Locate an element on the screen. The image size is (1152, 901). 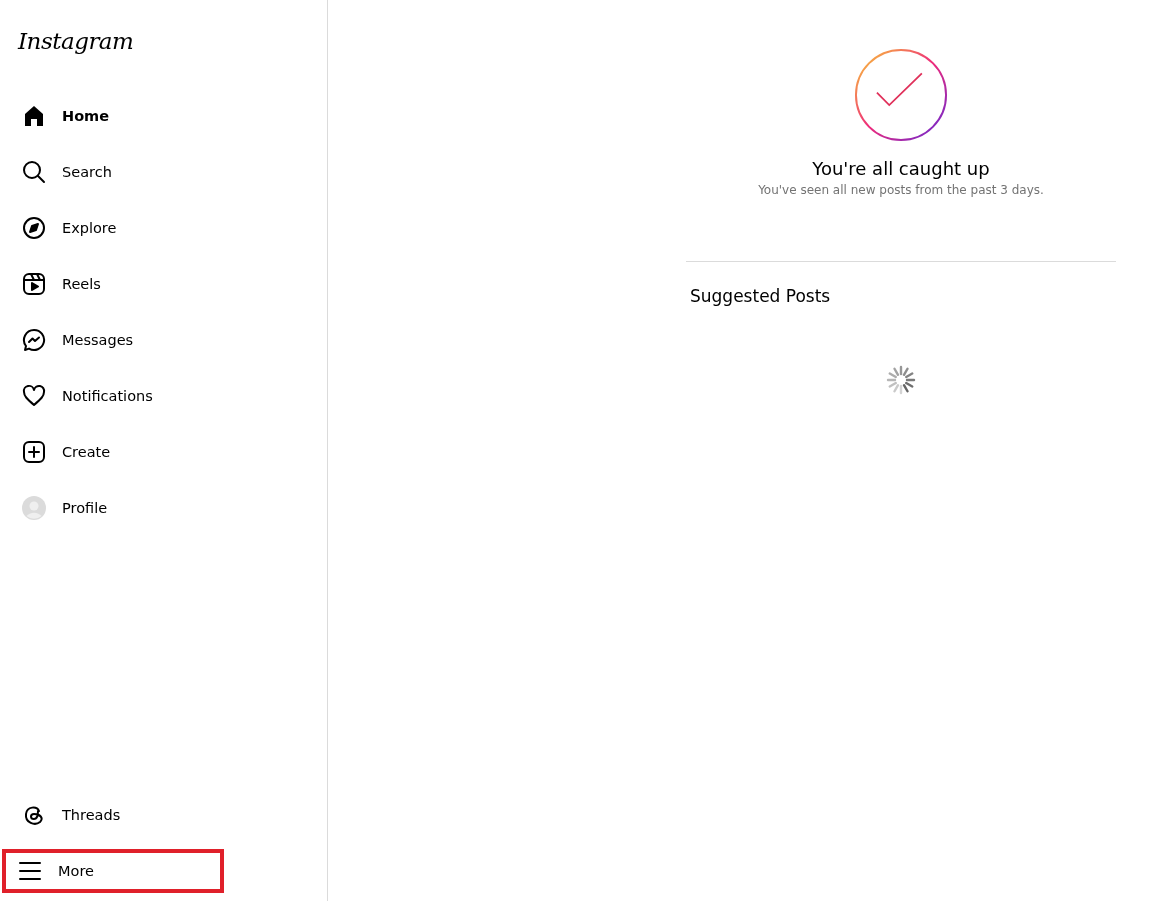
nav-item: Notifications is located at coordinates (113, 396).